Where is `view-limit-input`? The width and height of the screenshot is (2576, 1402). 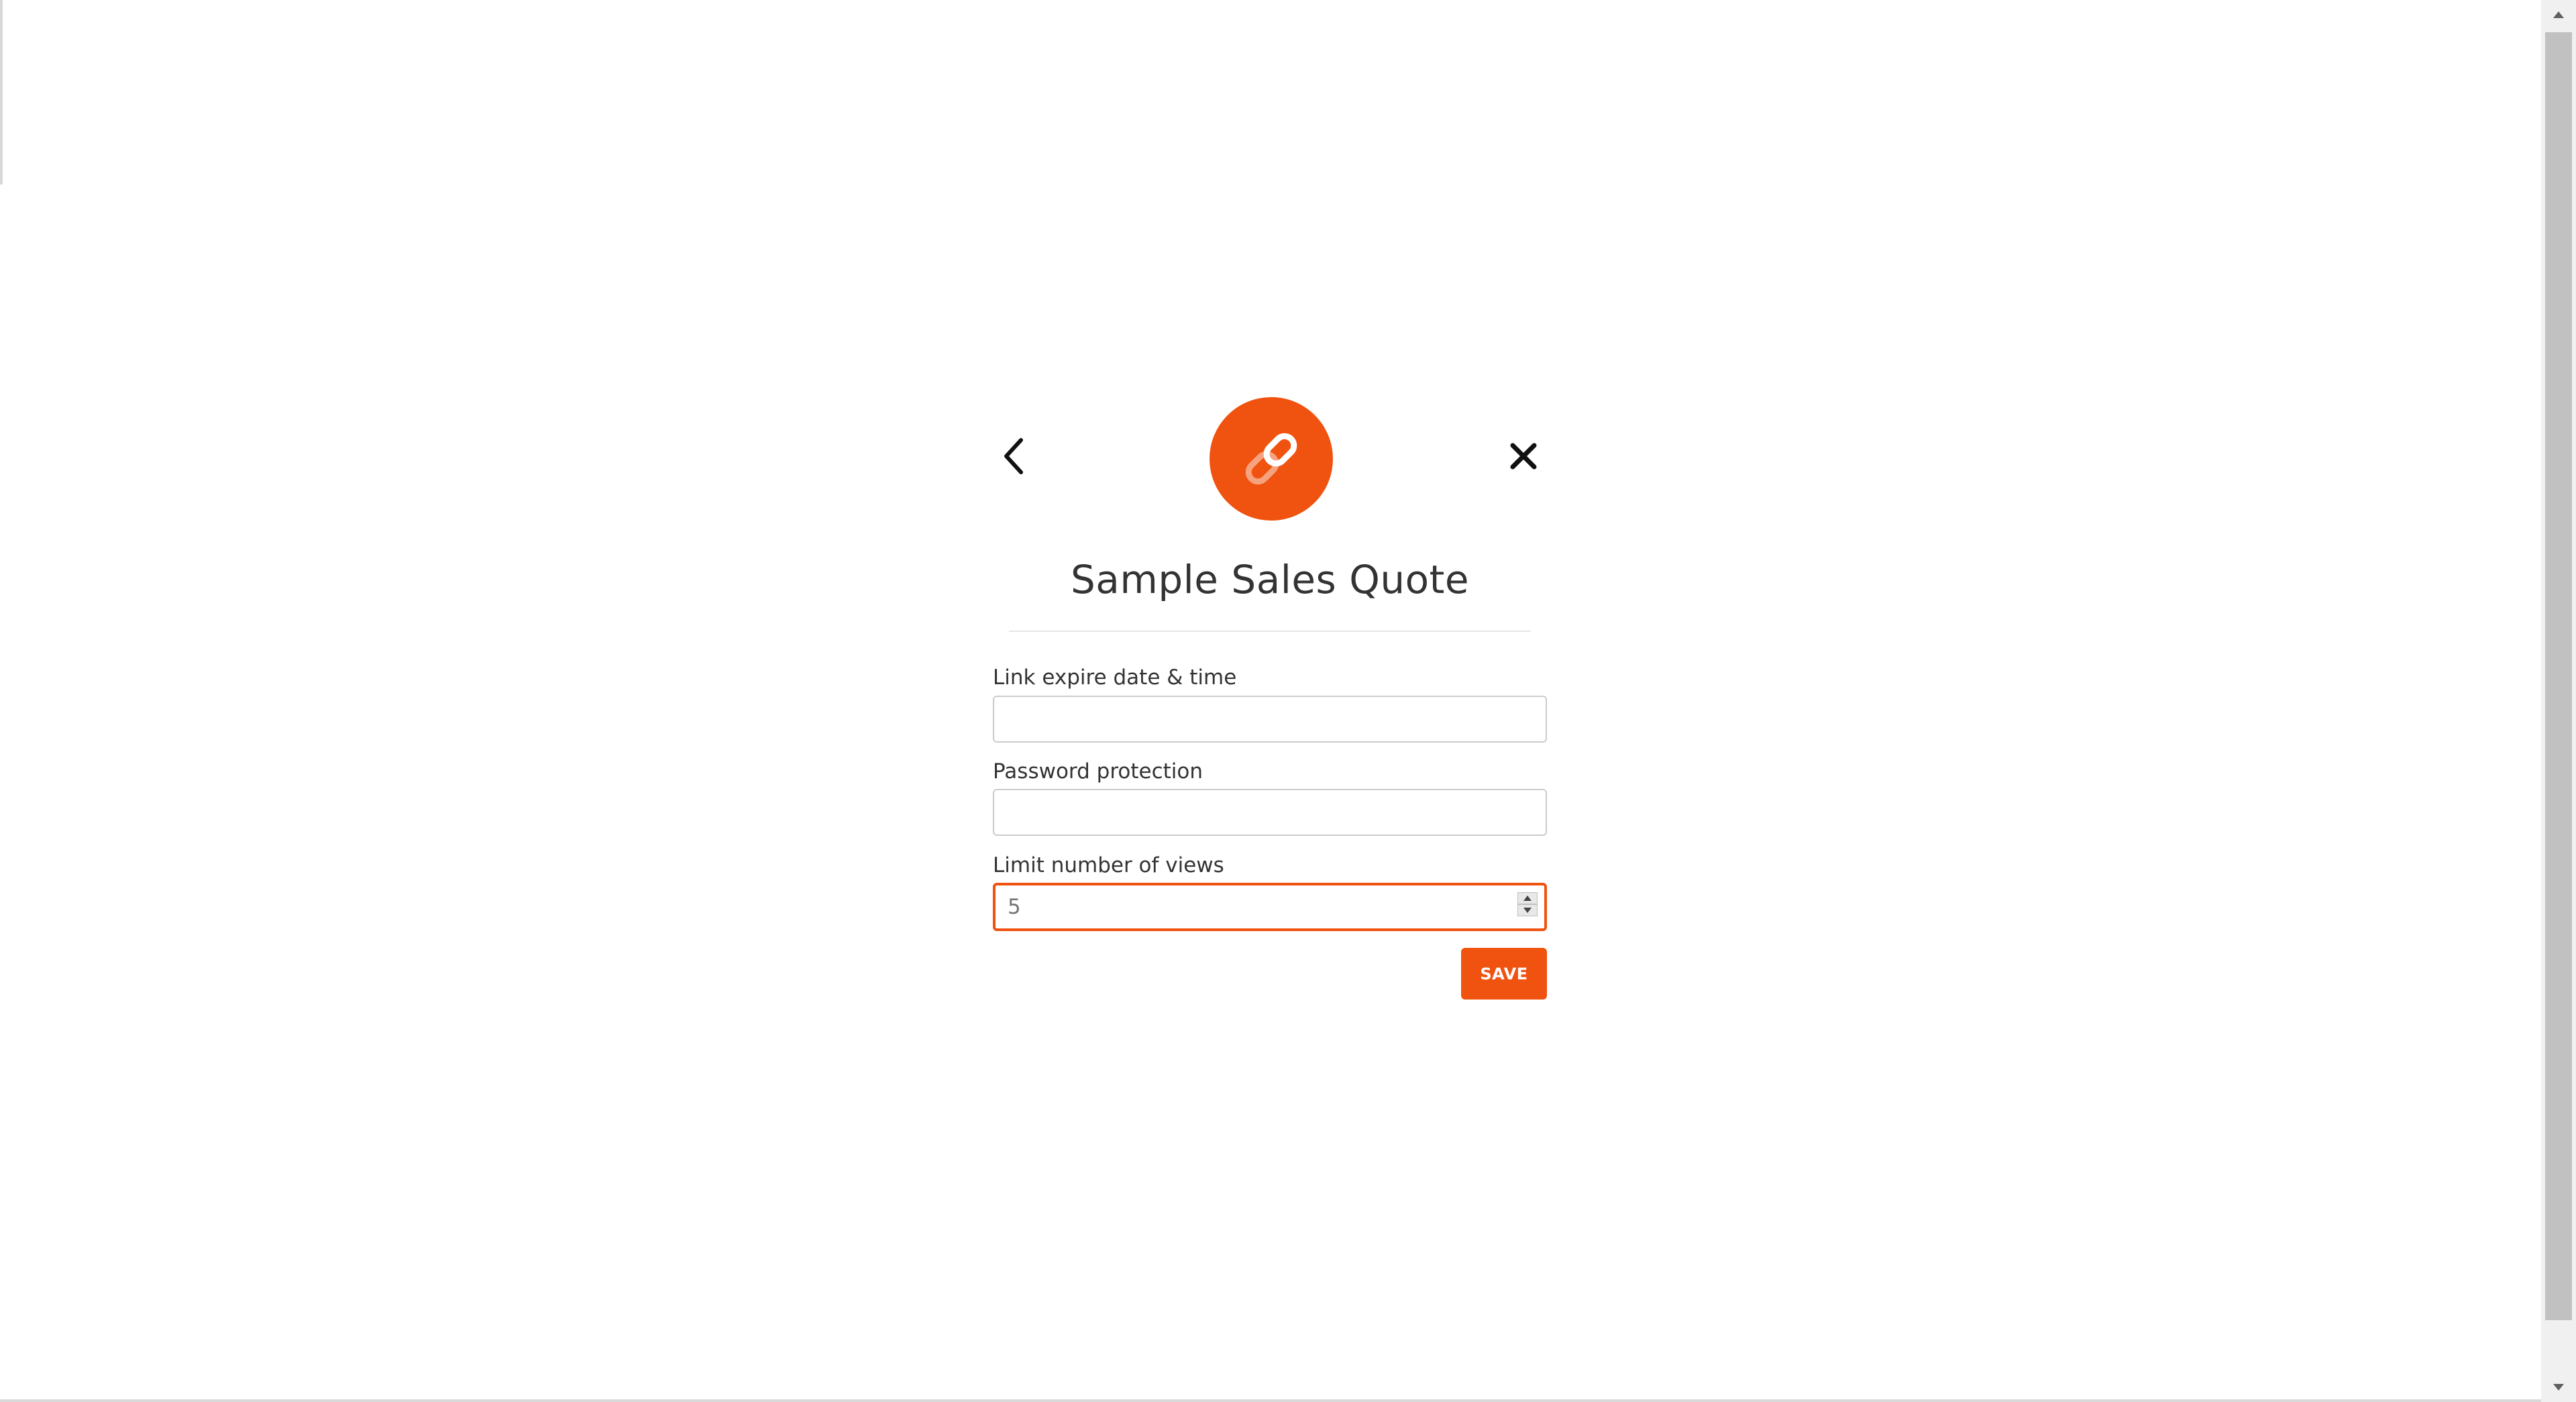
view-limit-input is located at coordinates (1270, 907).